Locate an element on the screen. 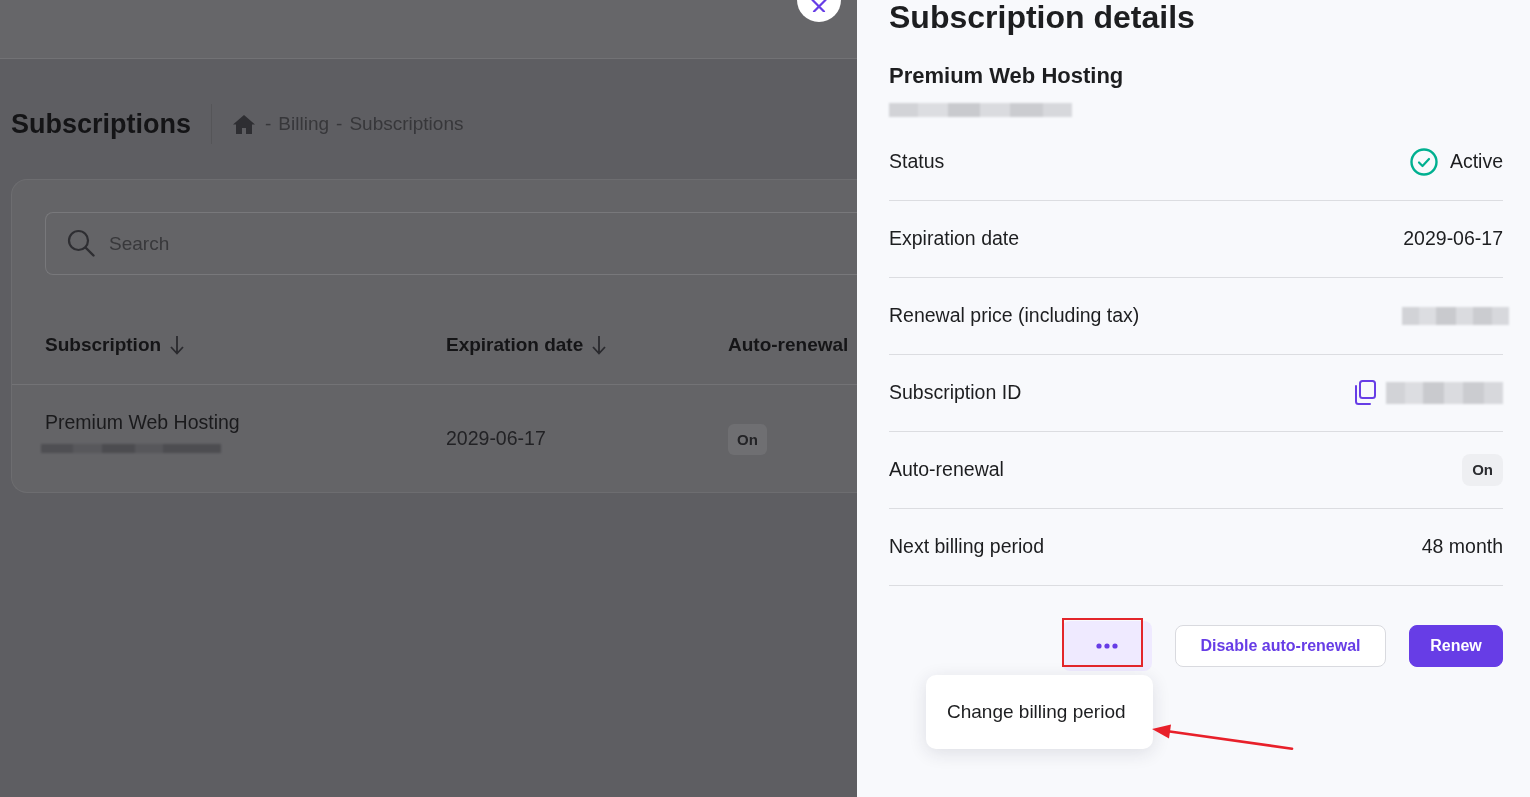 The width and height of the screenshot is (1530, 797). detail-label: Subscription ID is located at coordinates (955, 393).